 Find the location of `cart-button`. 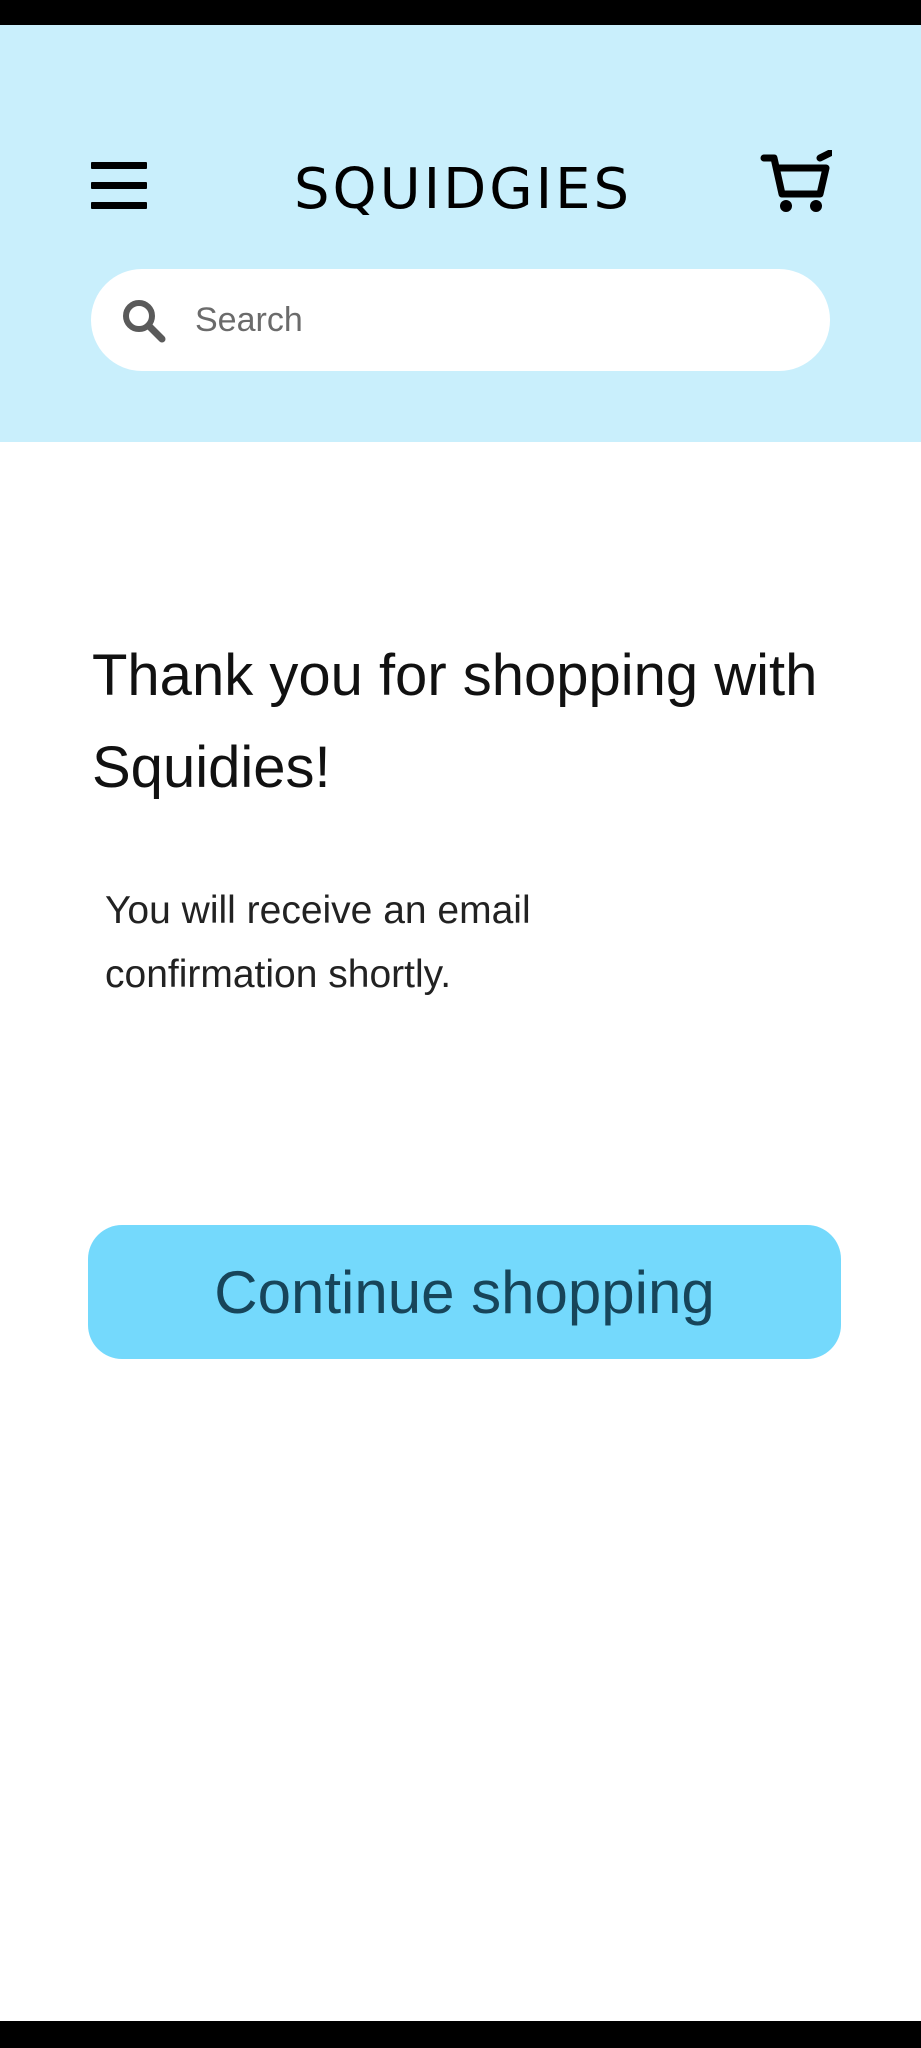

cart-button is located at coordinates (797, 182).